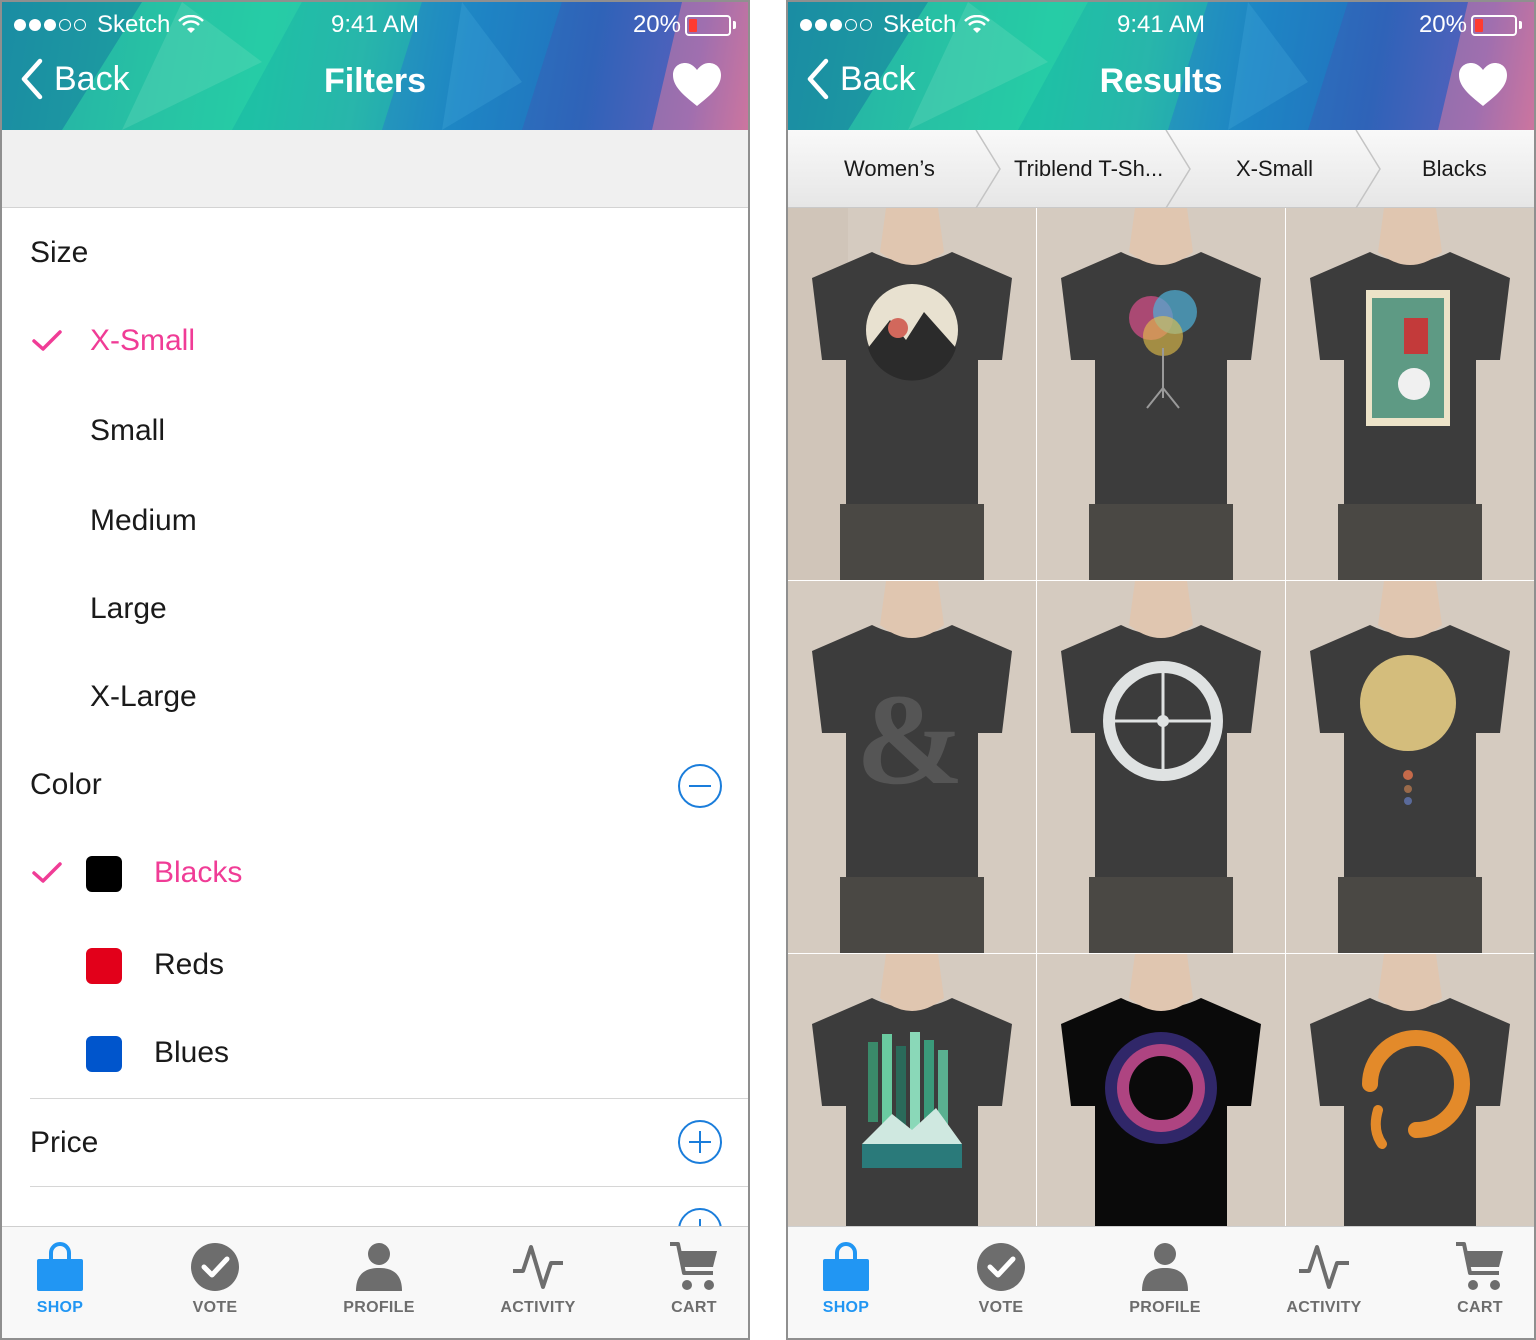 This screenshot has height=1340, width=1536. I want to click on size-heading: Size, so click(59, 252).